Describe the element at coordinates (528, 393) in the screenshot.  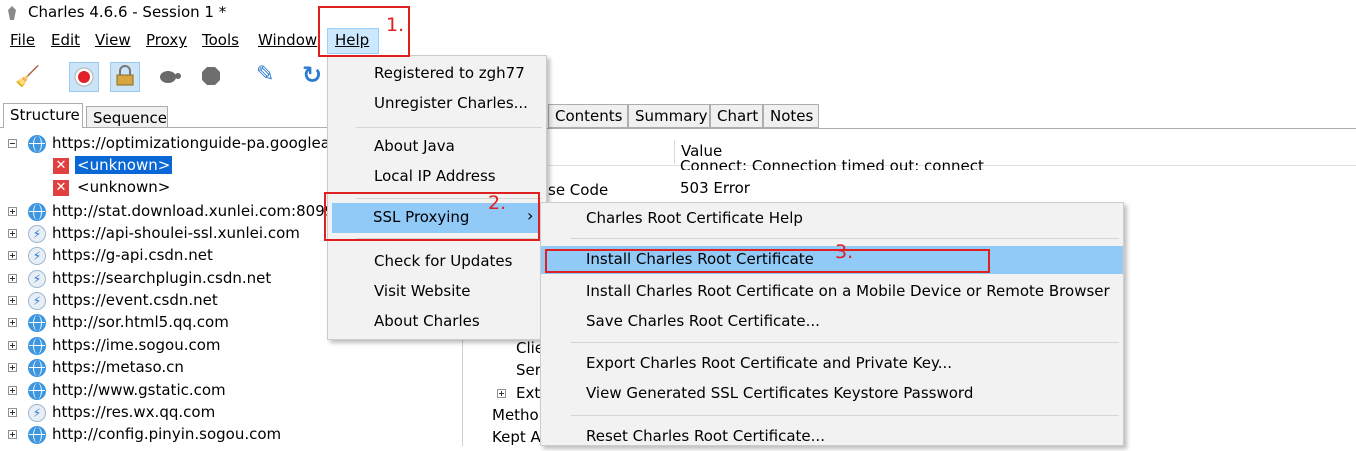
I see `extensions-label: Ext` at that location.